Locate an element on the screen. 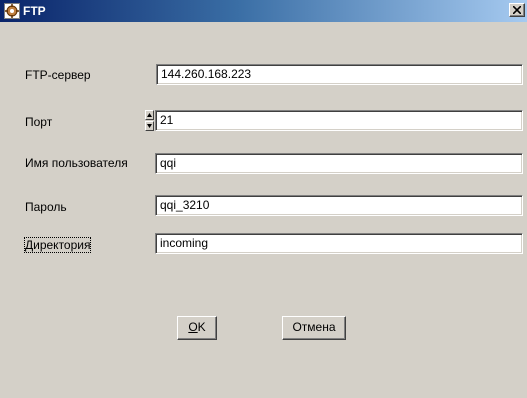  spin-down-icon is located at coordinates (149, 126).